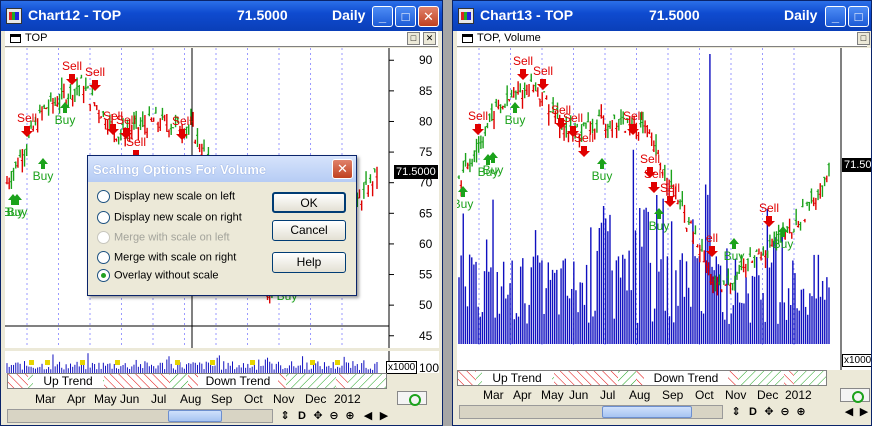  Describe the element at coordinates (857, 360) in the screenshot. I see `volume-unit-label: x1000` at that location.